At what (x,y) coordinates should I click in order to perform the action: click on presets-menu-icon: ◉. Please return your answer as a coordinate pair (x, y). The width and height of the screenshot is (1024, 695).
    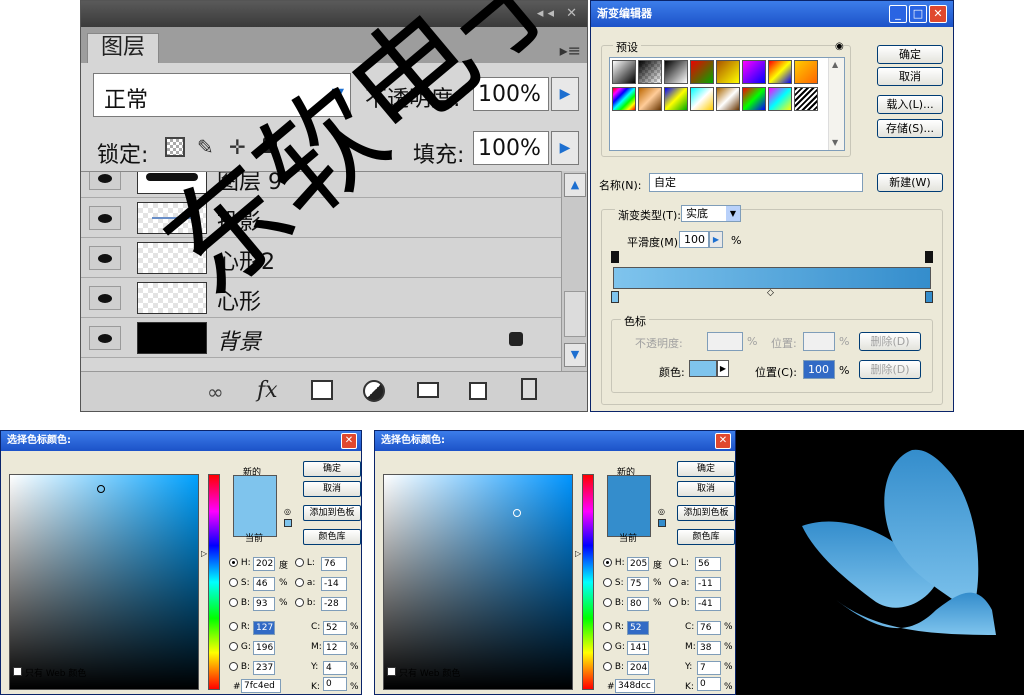
    Looking at the image, I should click on (839, 46).